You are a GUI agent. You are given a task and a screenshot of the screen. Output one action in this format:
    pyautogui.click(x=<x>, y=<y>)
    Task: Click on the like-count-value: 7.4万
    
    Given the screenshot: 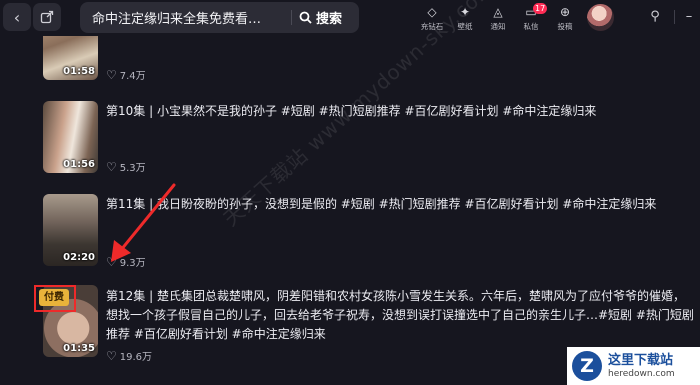 What is the action you would take?
    pyautogui.click(x=132, y=76)
    